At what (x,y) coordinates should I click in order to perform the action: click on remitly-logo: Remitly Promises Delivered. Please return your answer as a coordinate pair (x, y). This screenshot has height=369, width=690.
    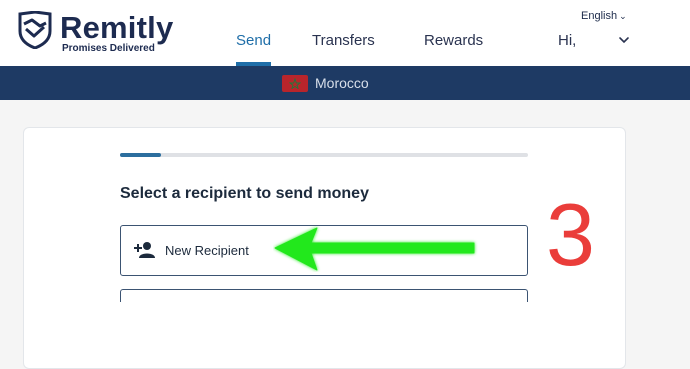
    Looking at the image, I should click on (98, 34).